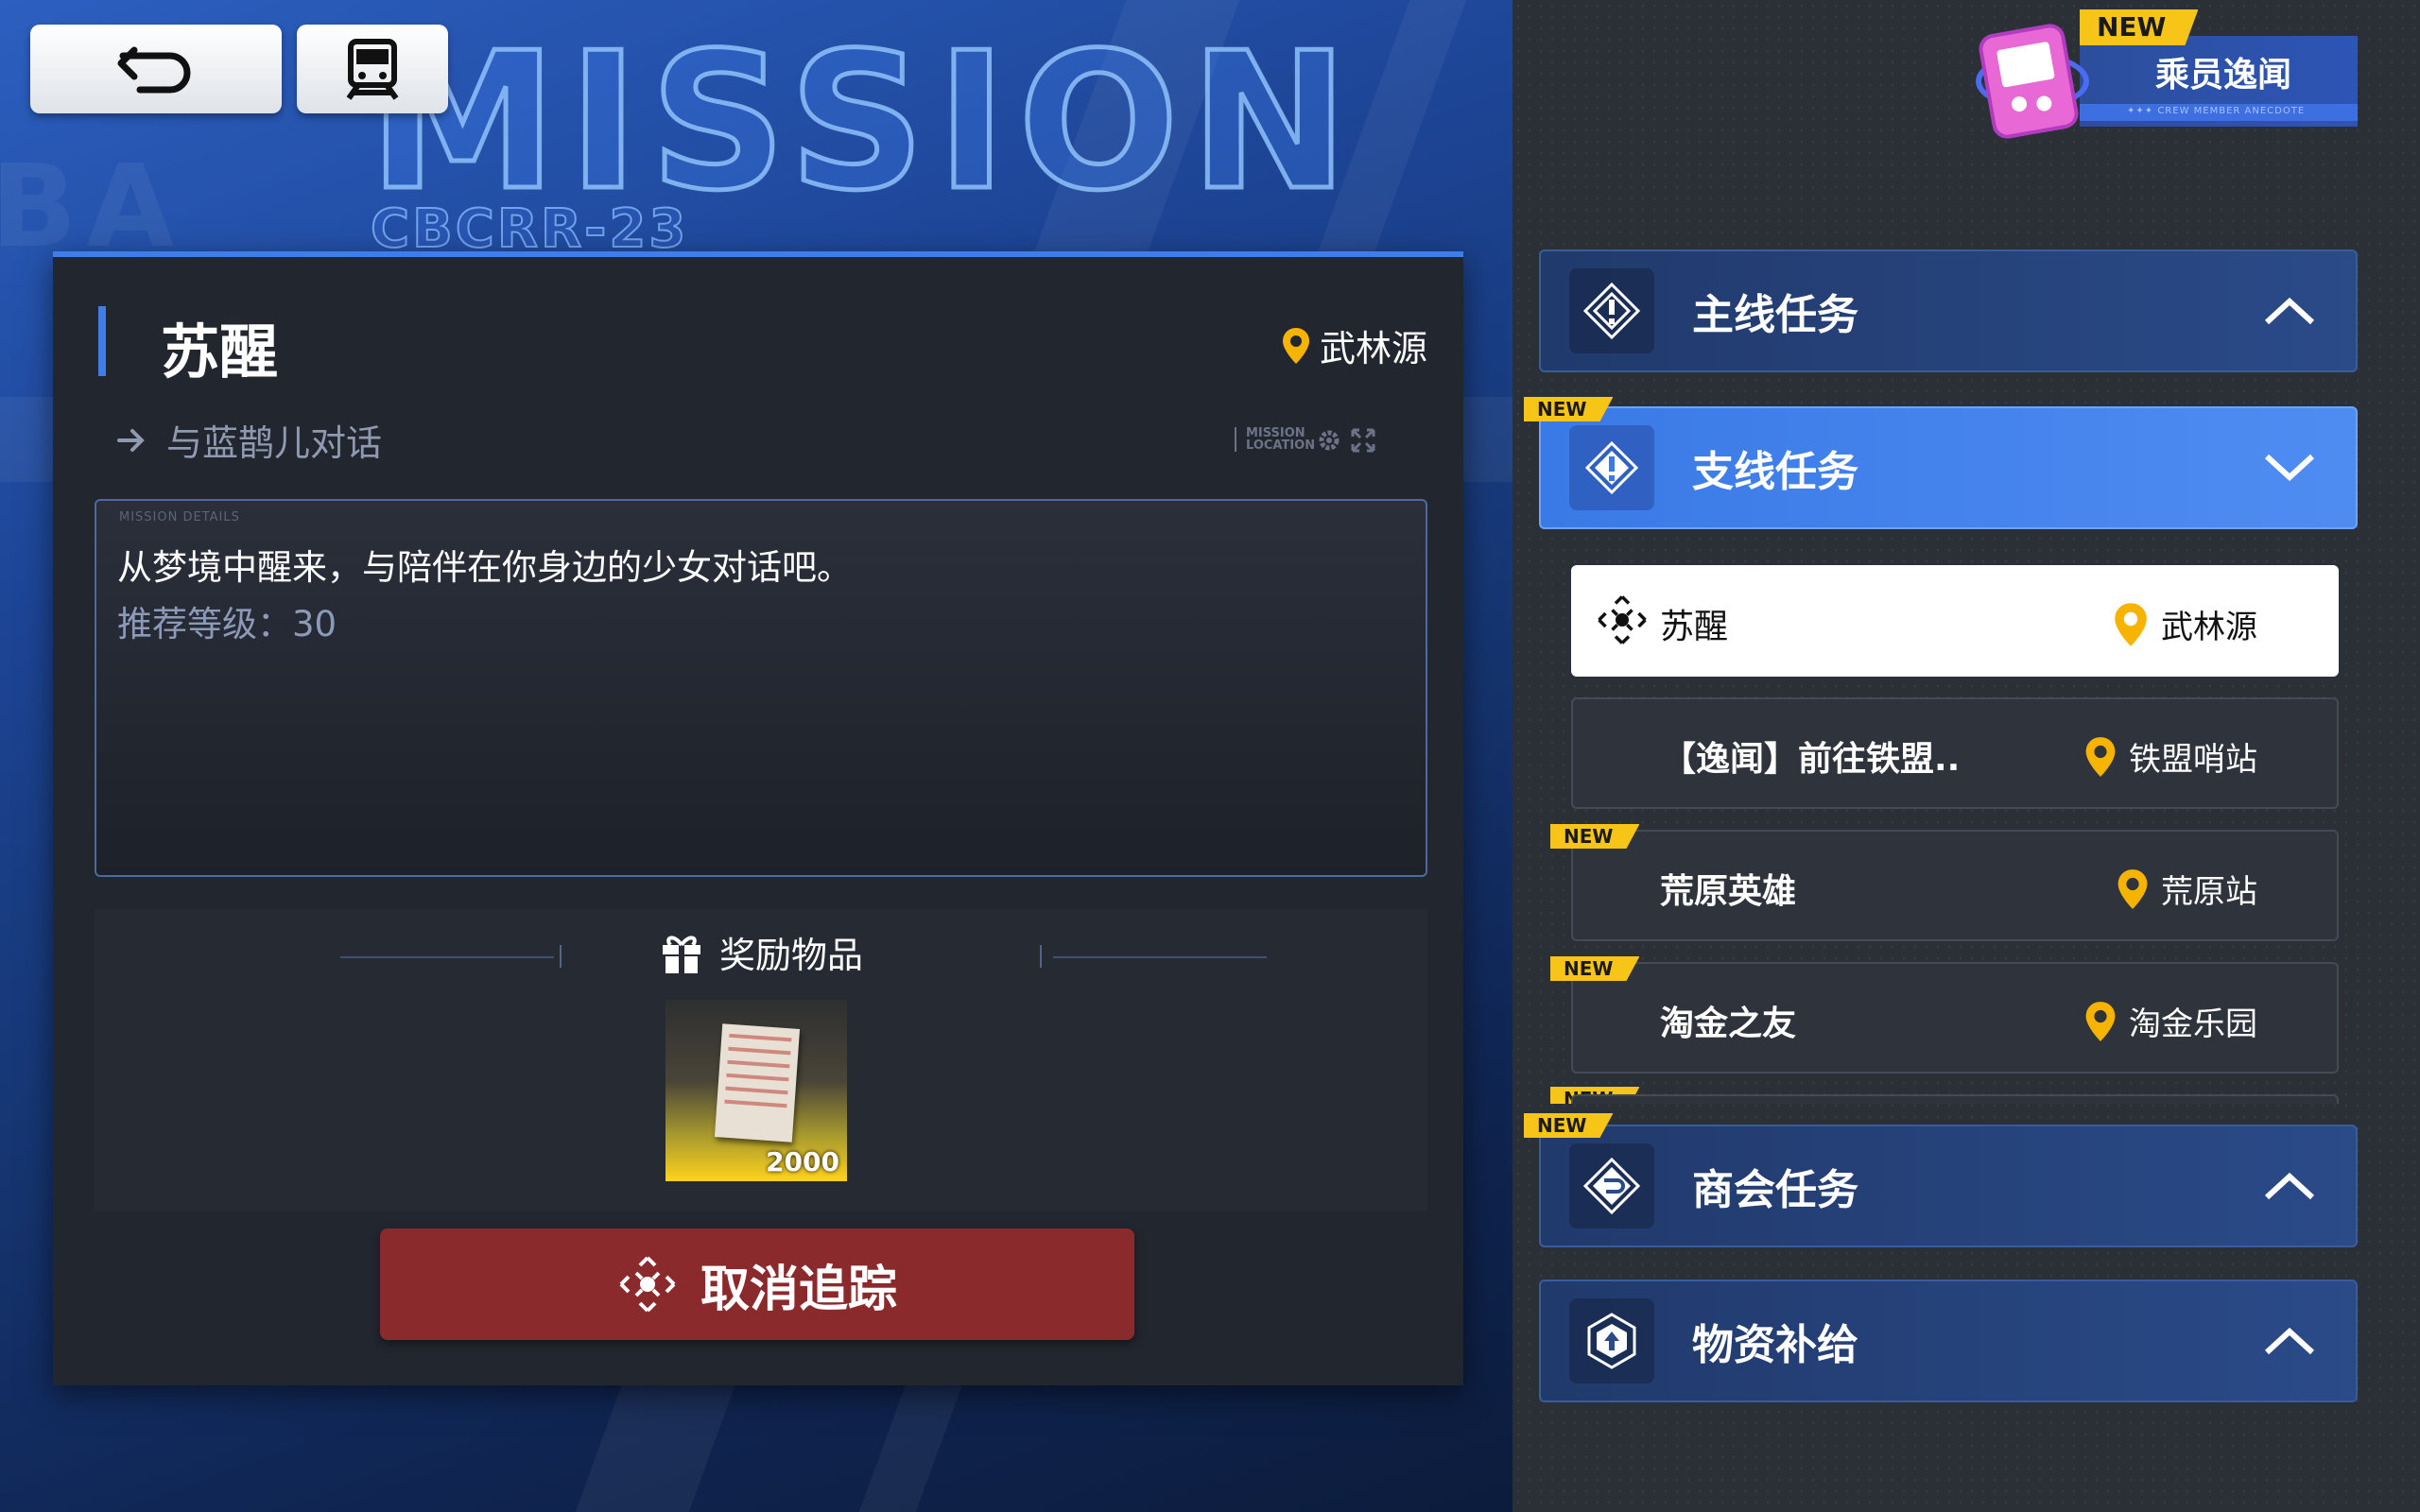 The height and width of the screenshot is (1512, 2420). What do you see at coordinates (529, 229) in the screenshot?
I see `mission-code-watermark: CBCRR-23` at bounding box center [529, 229].